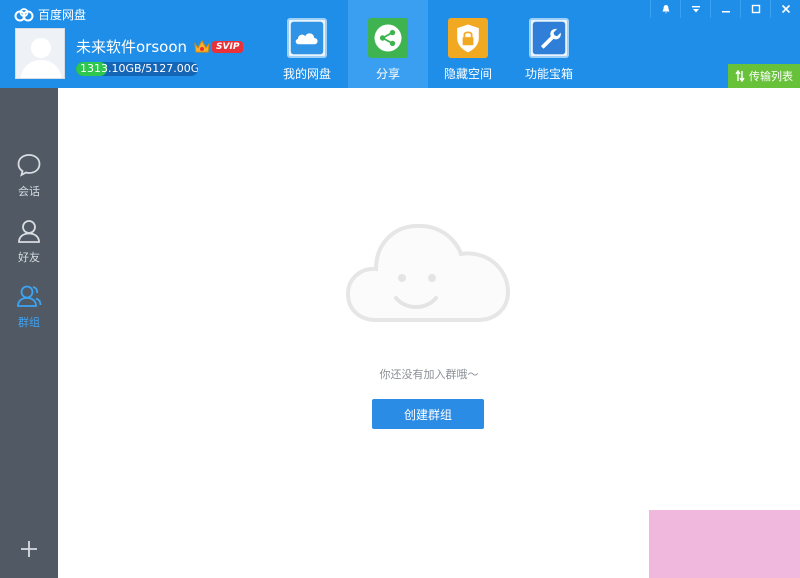 This screenshot has height=578, width=800. What do you see at coordinates (725, 12) in the screenshot?
I see `minimize-icon` at bounding box center [725, 12].